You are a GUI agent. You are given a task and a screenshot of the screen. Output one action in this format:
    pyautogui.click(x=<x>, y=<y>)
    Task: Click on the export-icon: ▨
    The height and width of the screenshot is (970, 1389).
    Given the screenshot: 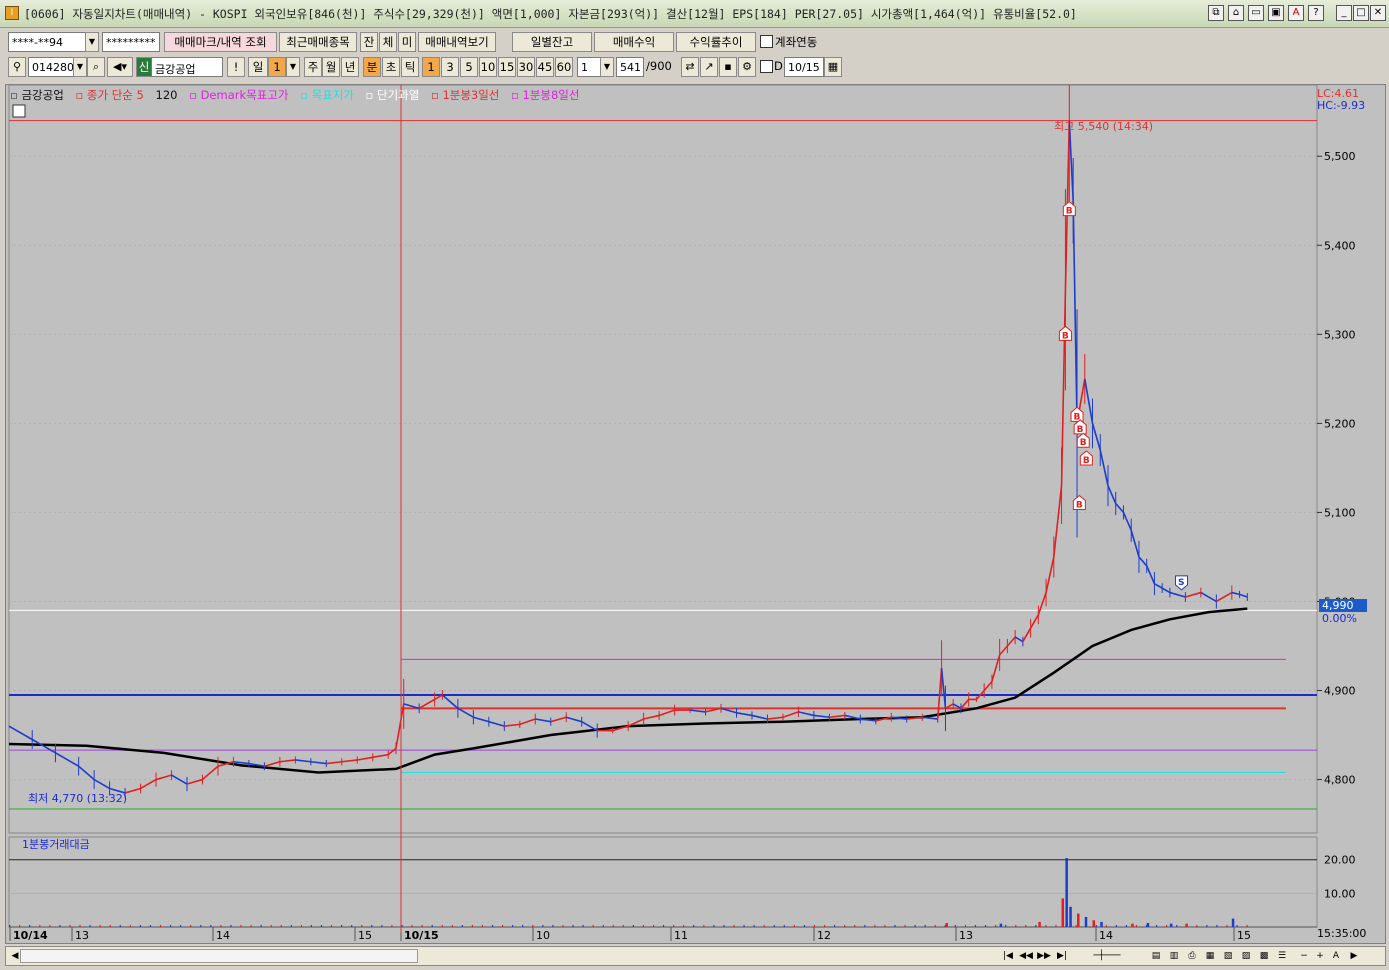 What is the action you would take?
    pyautogui.click(x=1246, y=956)
    